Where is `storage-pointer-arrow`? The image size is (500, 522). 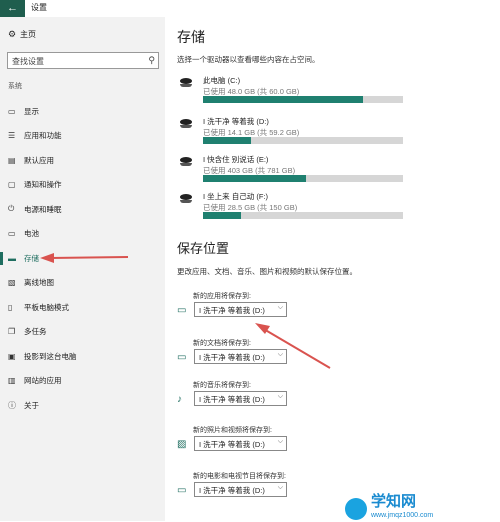
storage-pointer-arrow is located at coordinates (84, 258).